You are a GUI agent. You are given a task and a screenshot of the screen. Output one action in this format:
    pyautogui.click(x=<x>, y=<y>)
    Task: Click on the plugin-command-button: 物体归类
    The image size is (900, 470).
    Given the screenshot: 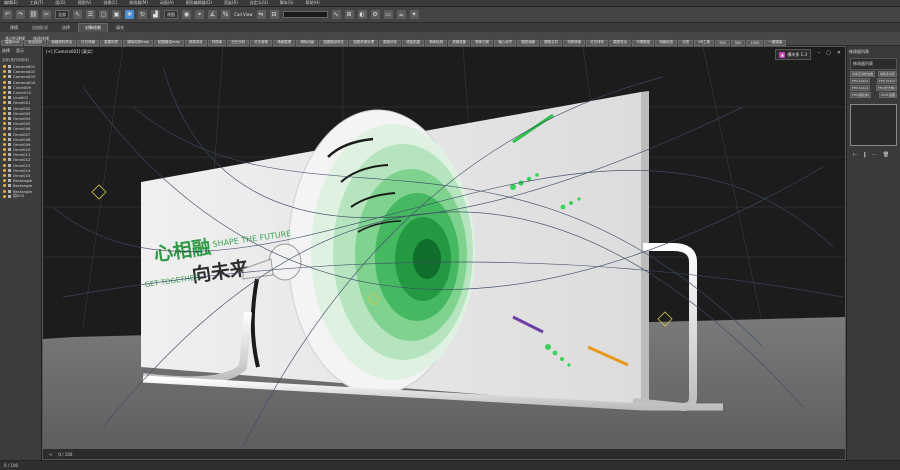 What is the action you would take?
    pyautogui.click(x=482, y=42)
    